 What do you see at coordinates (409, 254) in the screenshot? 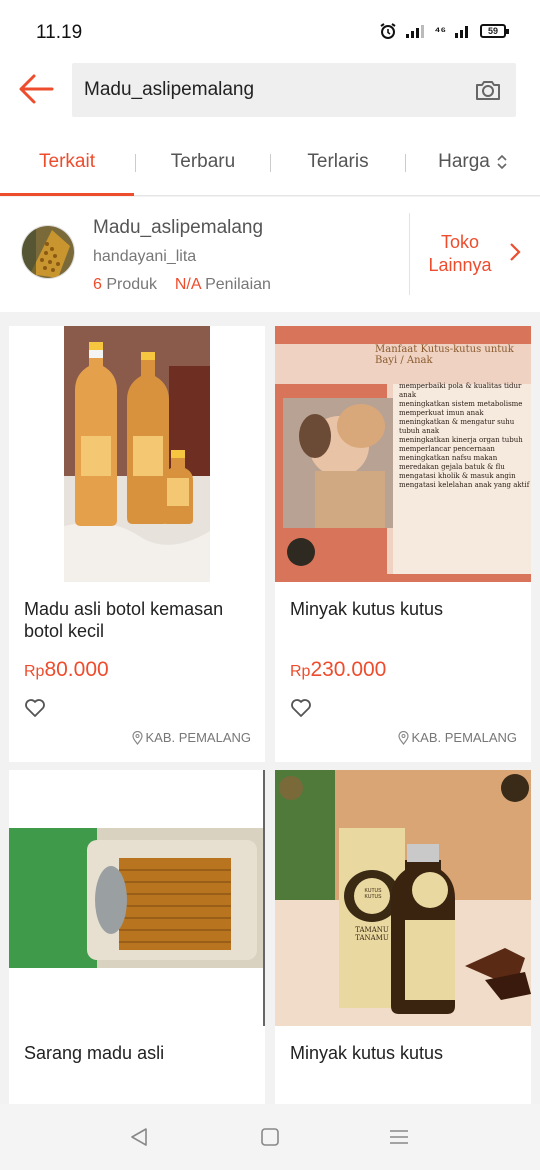
I see `divider` at bounding box center [409, 254].